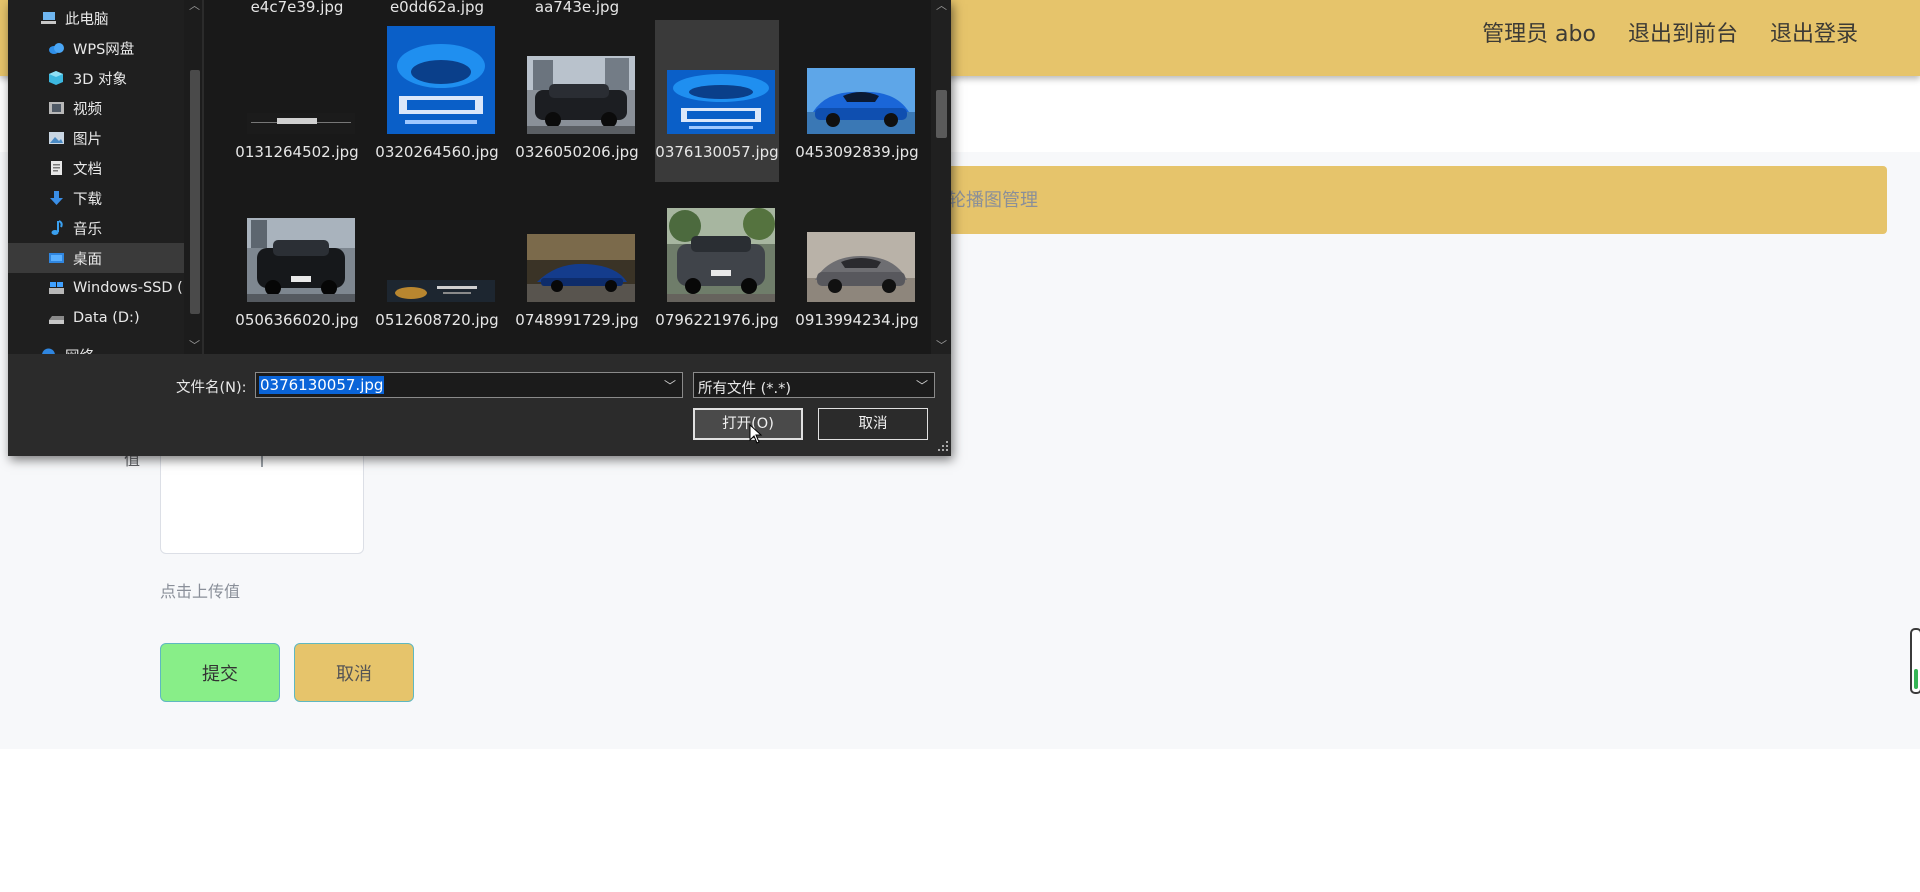  I want to click on file-tile-0320264560: 0320264560.jpg, so click(437, 101).